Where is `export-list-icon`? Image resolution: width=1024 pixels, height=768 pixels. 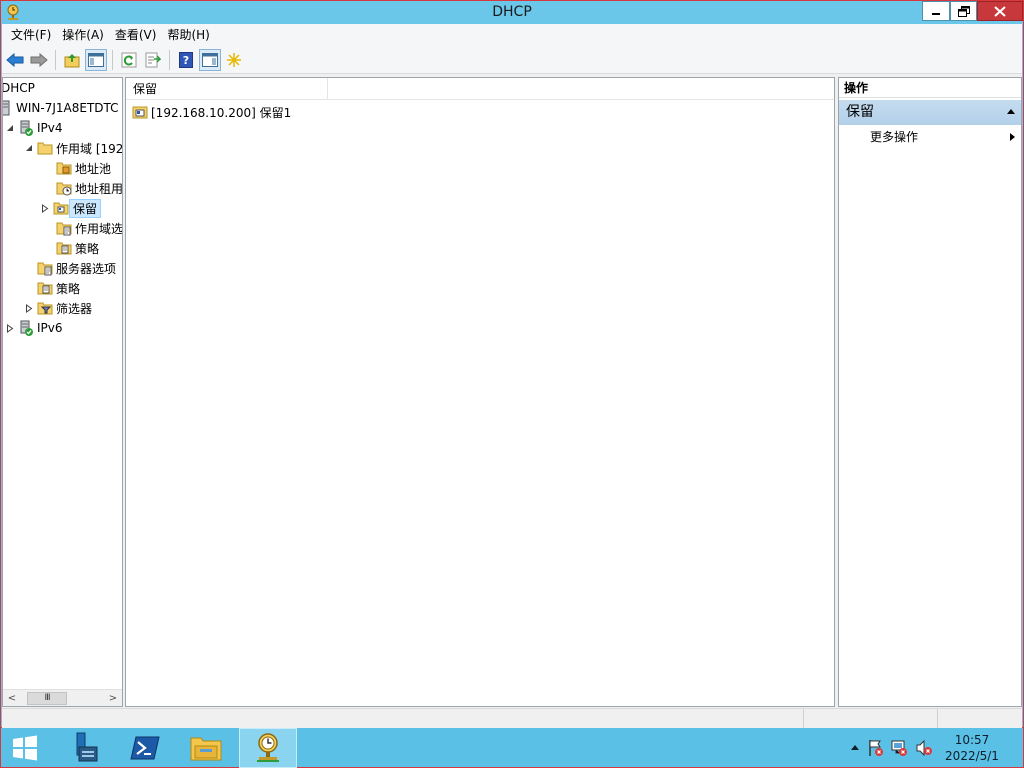
export-list-icon is located at coordinates (153, 59).